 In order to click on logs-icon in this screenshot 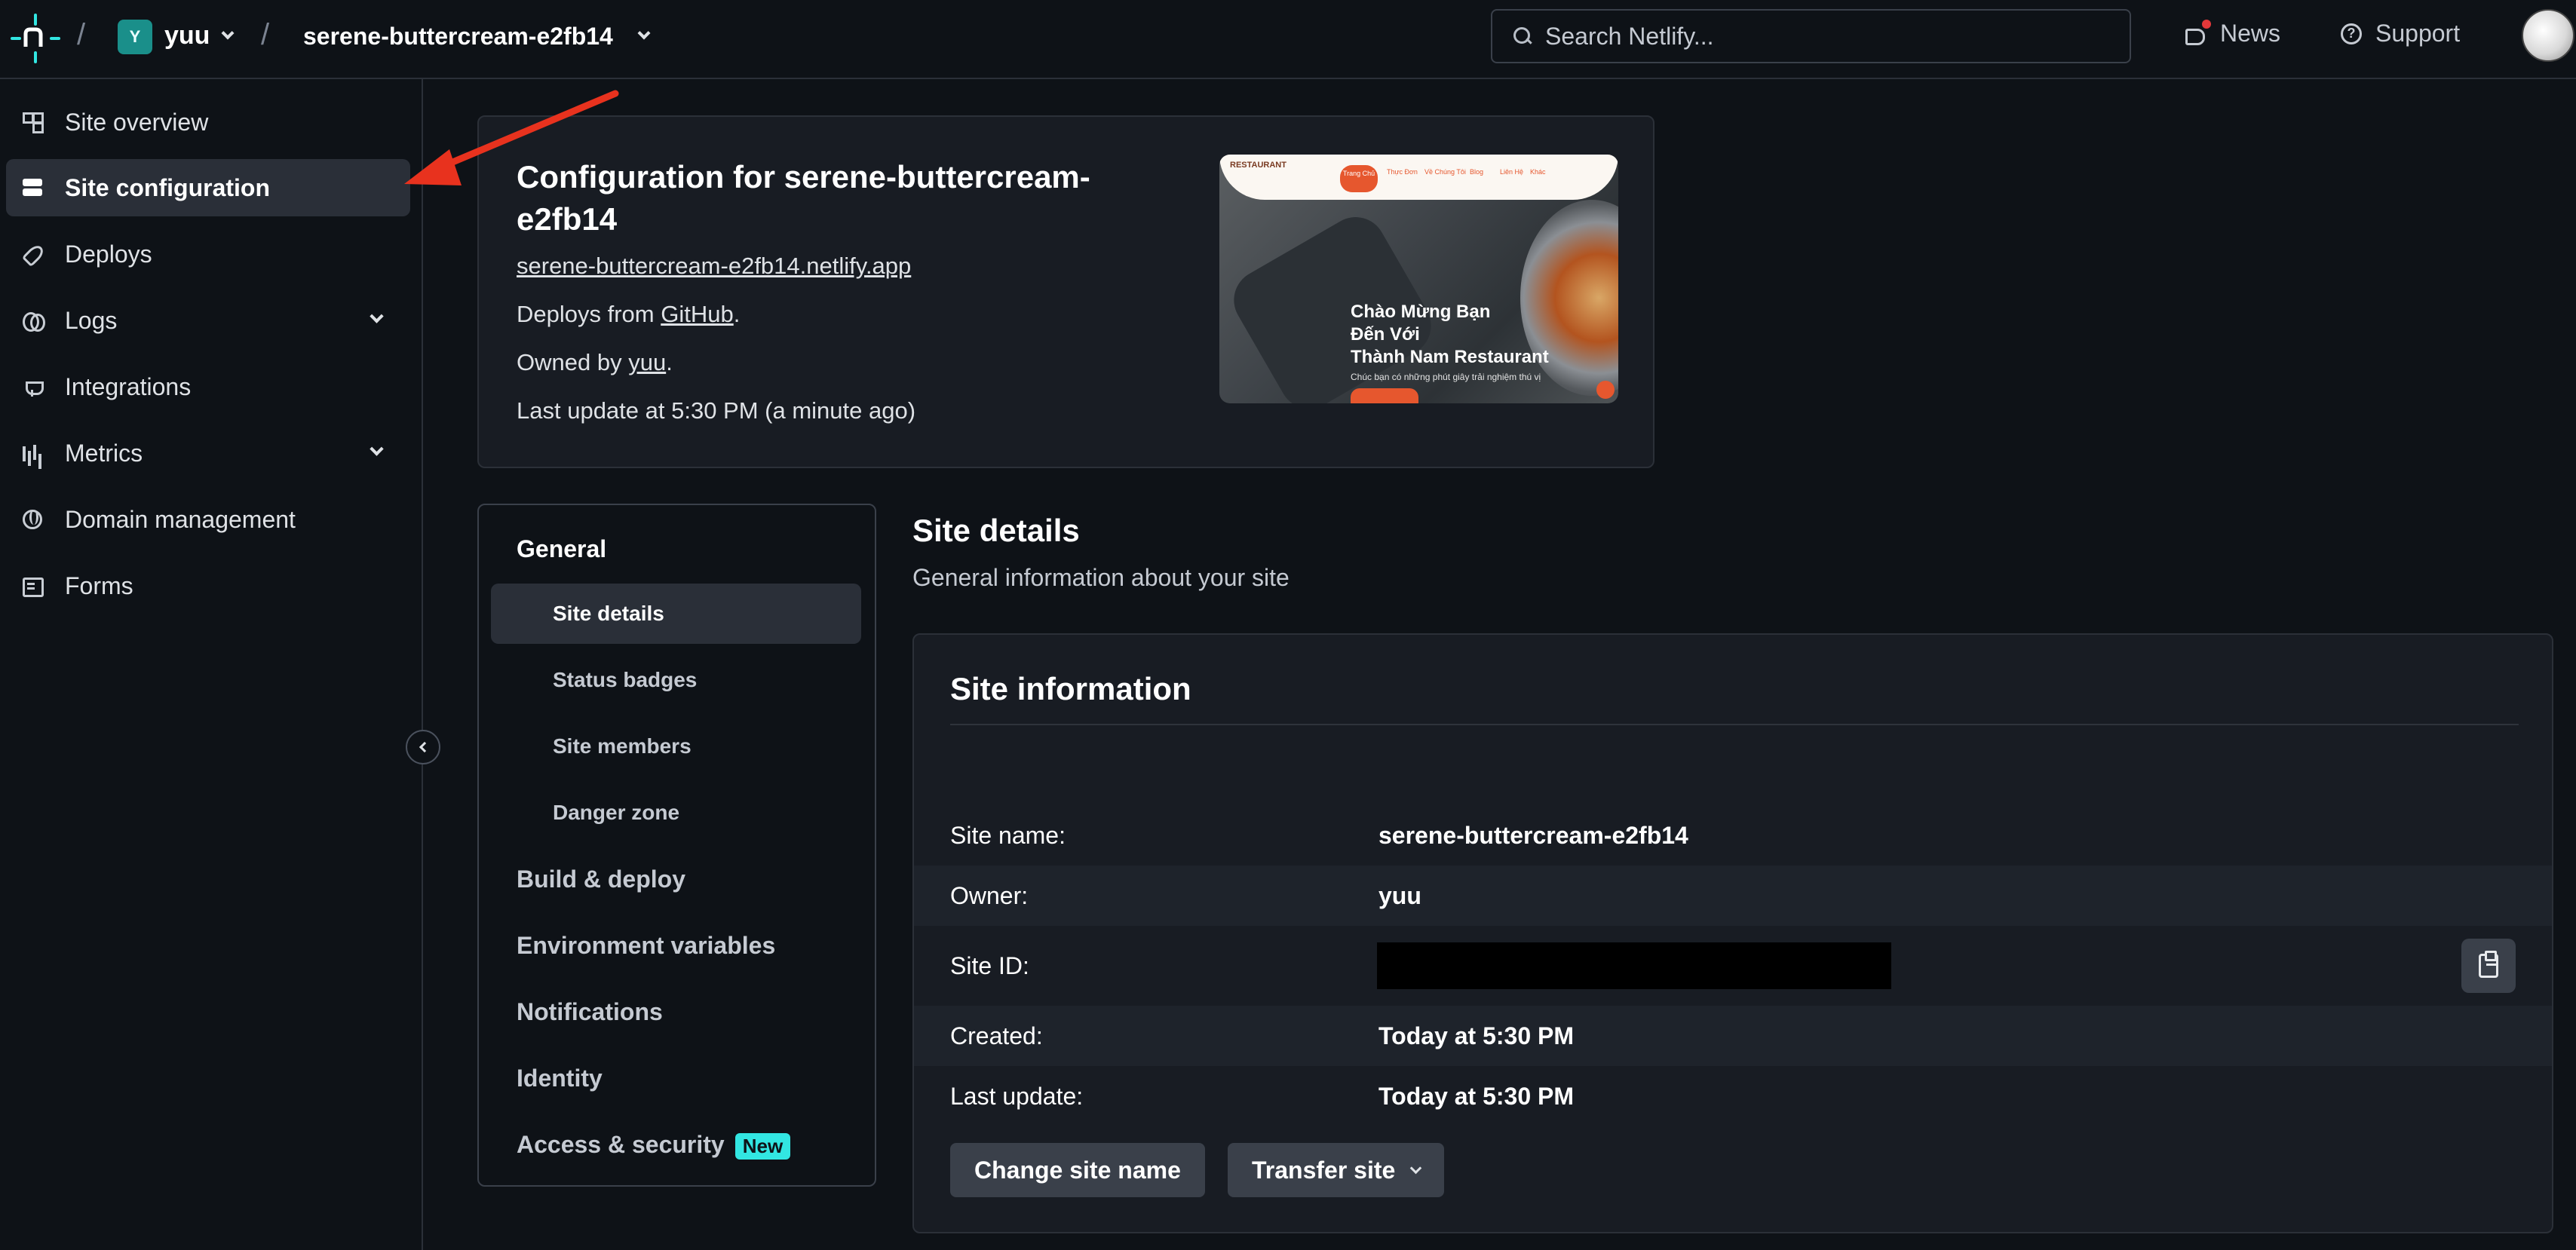, I will do `click(34, 322)`.